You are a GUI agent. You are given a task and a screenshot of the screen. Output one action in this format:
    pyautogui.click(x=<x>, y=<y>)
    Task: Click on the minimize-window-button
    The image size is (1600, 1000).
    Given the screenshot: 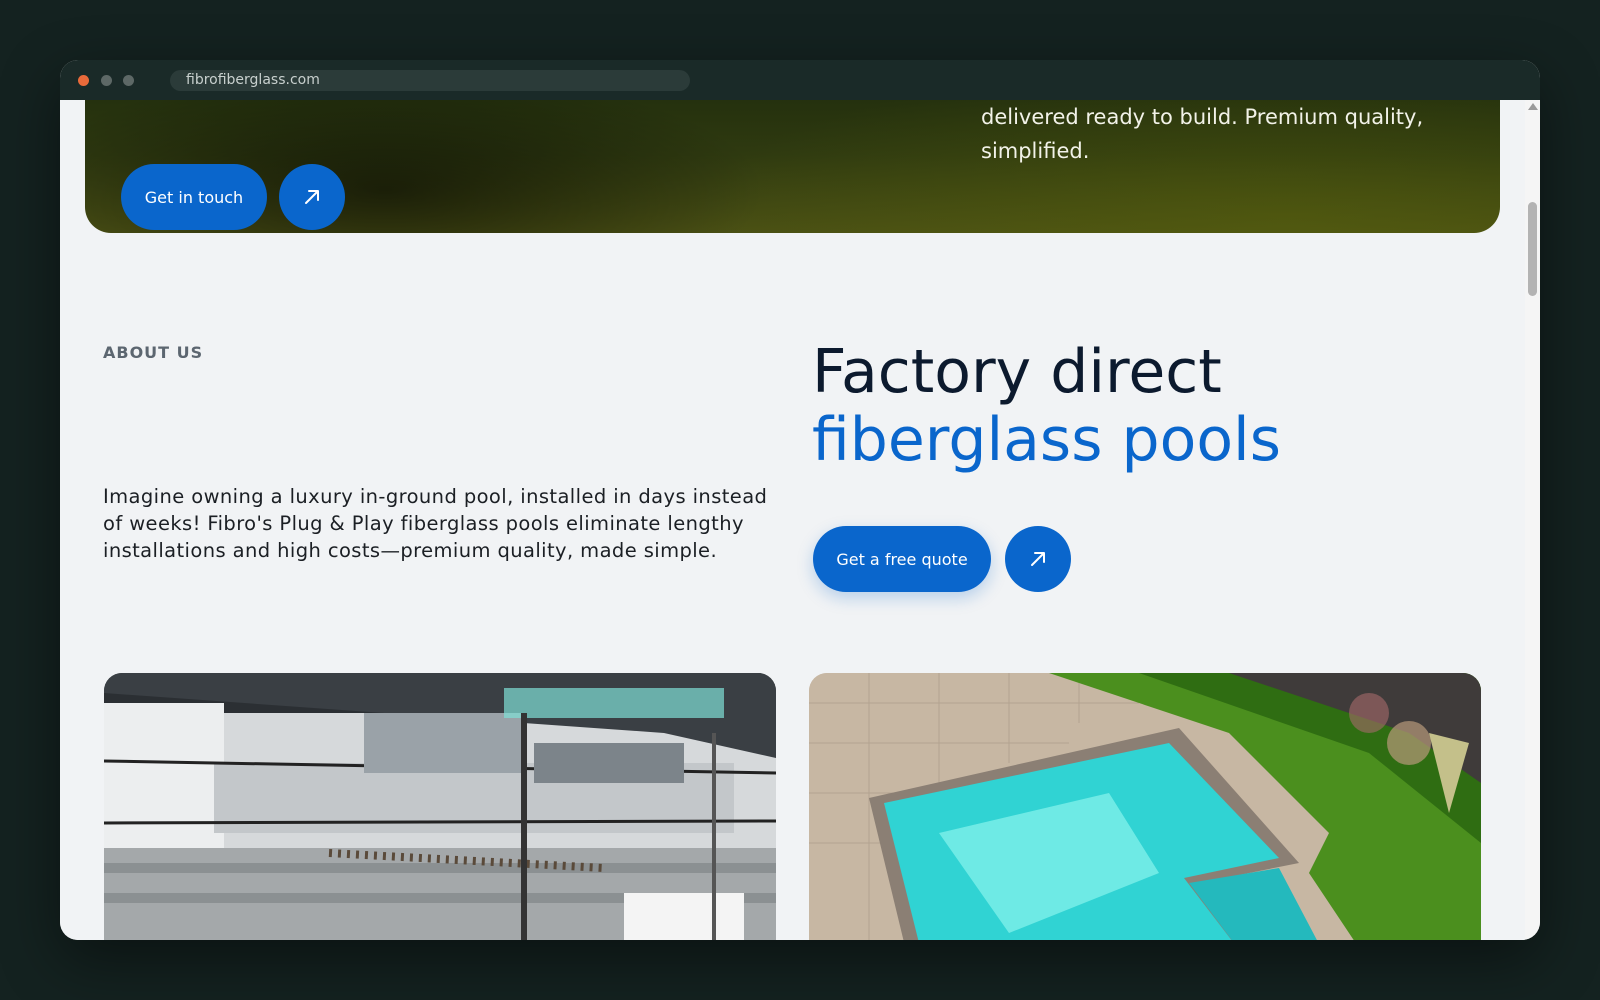 What is the action you would take?
    pyautogui.click(x=106, y=80)
    